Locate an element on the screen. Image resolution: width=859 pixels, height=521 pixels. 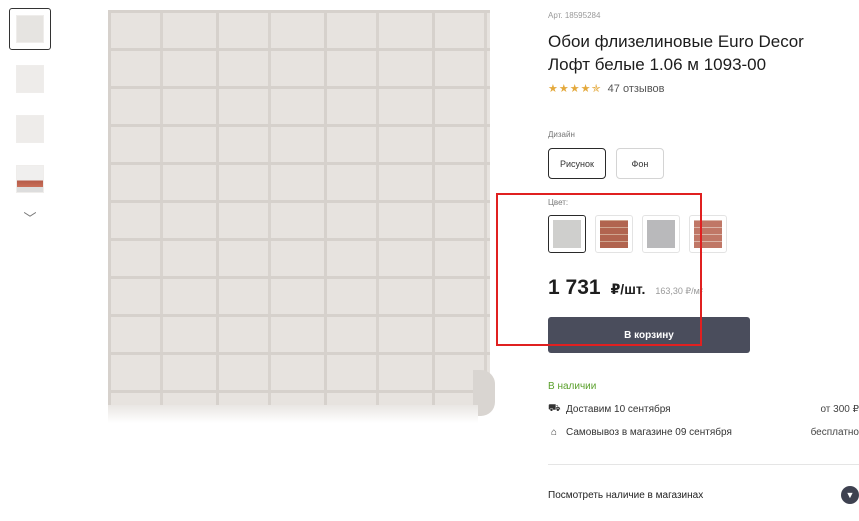
design-option-pattern: Рисунок is located at coordinates (577, 163).